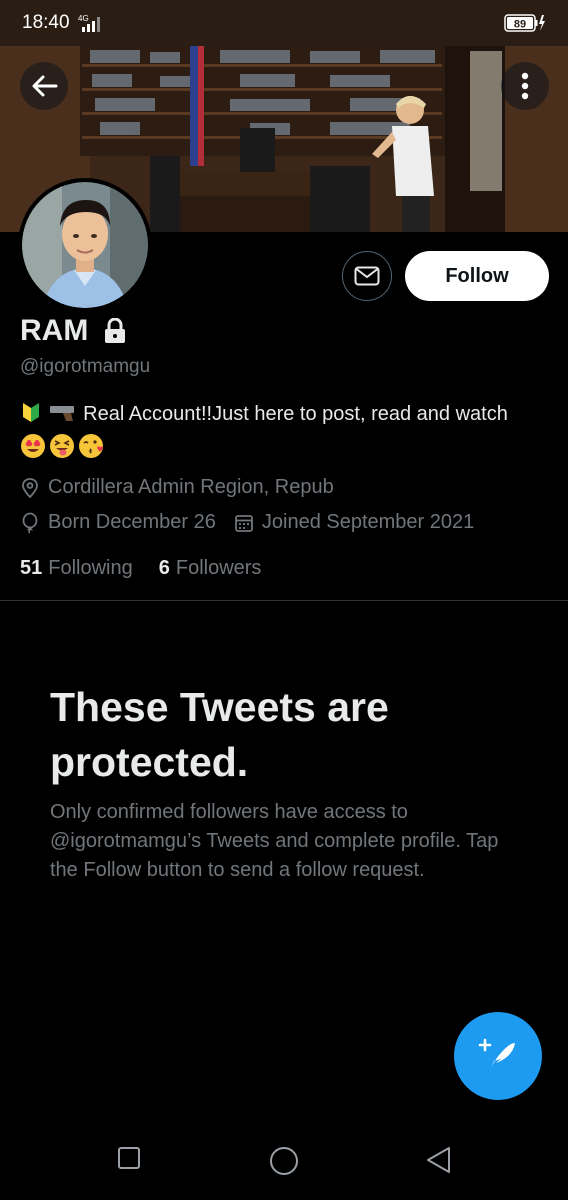 The width and height of the screenshot is (568, 1200). What do you see at coordinates (132, 522) in the screenshot?
I see `born-text: Born December 26` at bounding box center [132, 522].